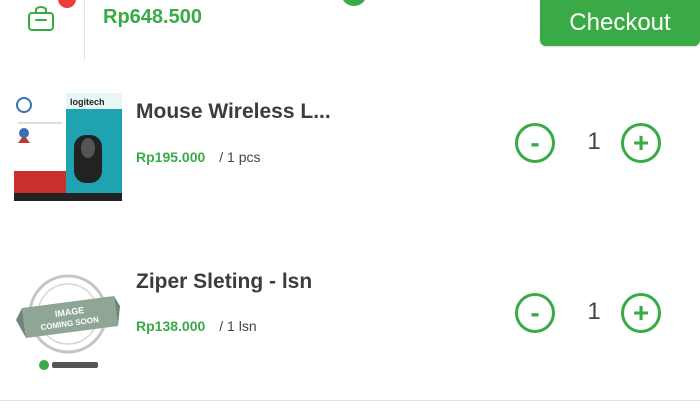 The height and width of the screenshot is (410, 700). Describe the element at coordinates (224, 282) in the screenshot. I see `product-name: Ziper Sleting - lsn` at that location.